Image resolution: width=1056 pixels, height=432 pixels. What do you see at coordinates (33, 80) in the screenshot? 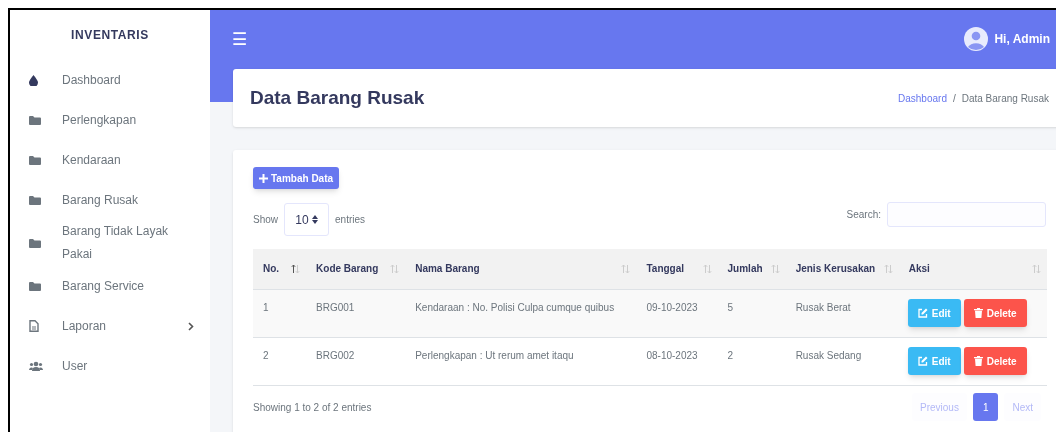
I see `droplet-icon` at bounding box center [33, 80].